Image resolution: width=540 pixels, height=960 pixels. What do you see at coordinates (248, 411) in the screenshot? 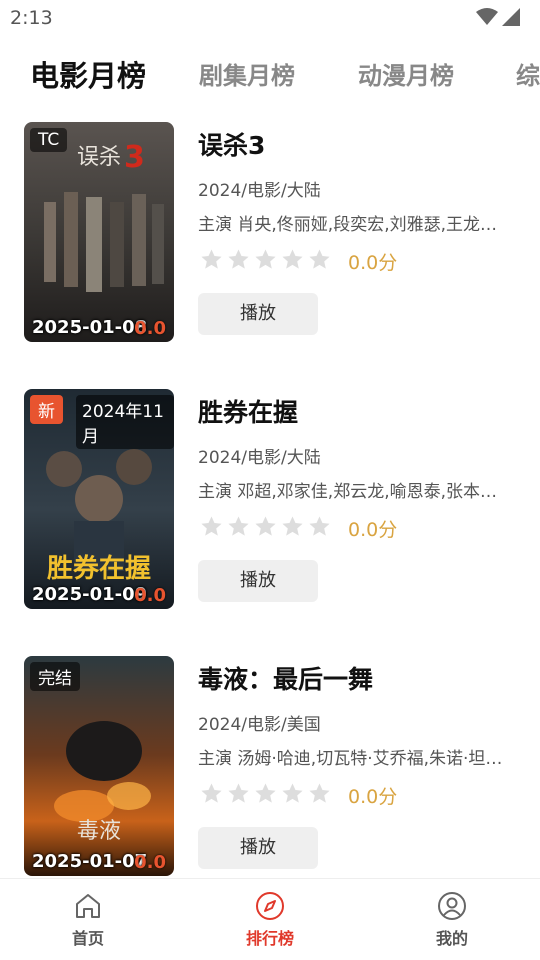
I see `item-title: 胜券在握` at bounding box center [248, 411].